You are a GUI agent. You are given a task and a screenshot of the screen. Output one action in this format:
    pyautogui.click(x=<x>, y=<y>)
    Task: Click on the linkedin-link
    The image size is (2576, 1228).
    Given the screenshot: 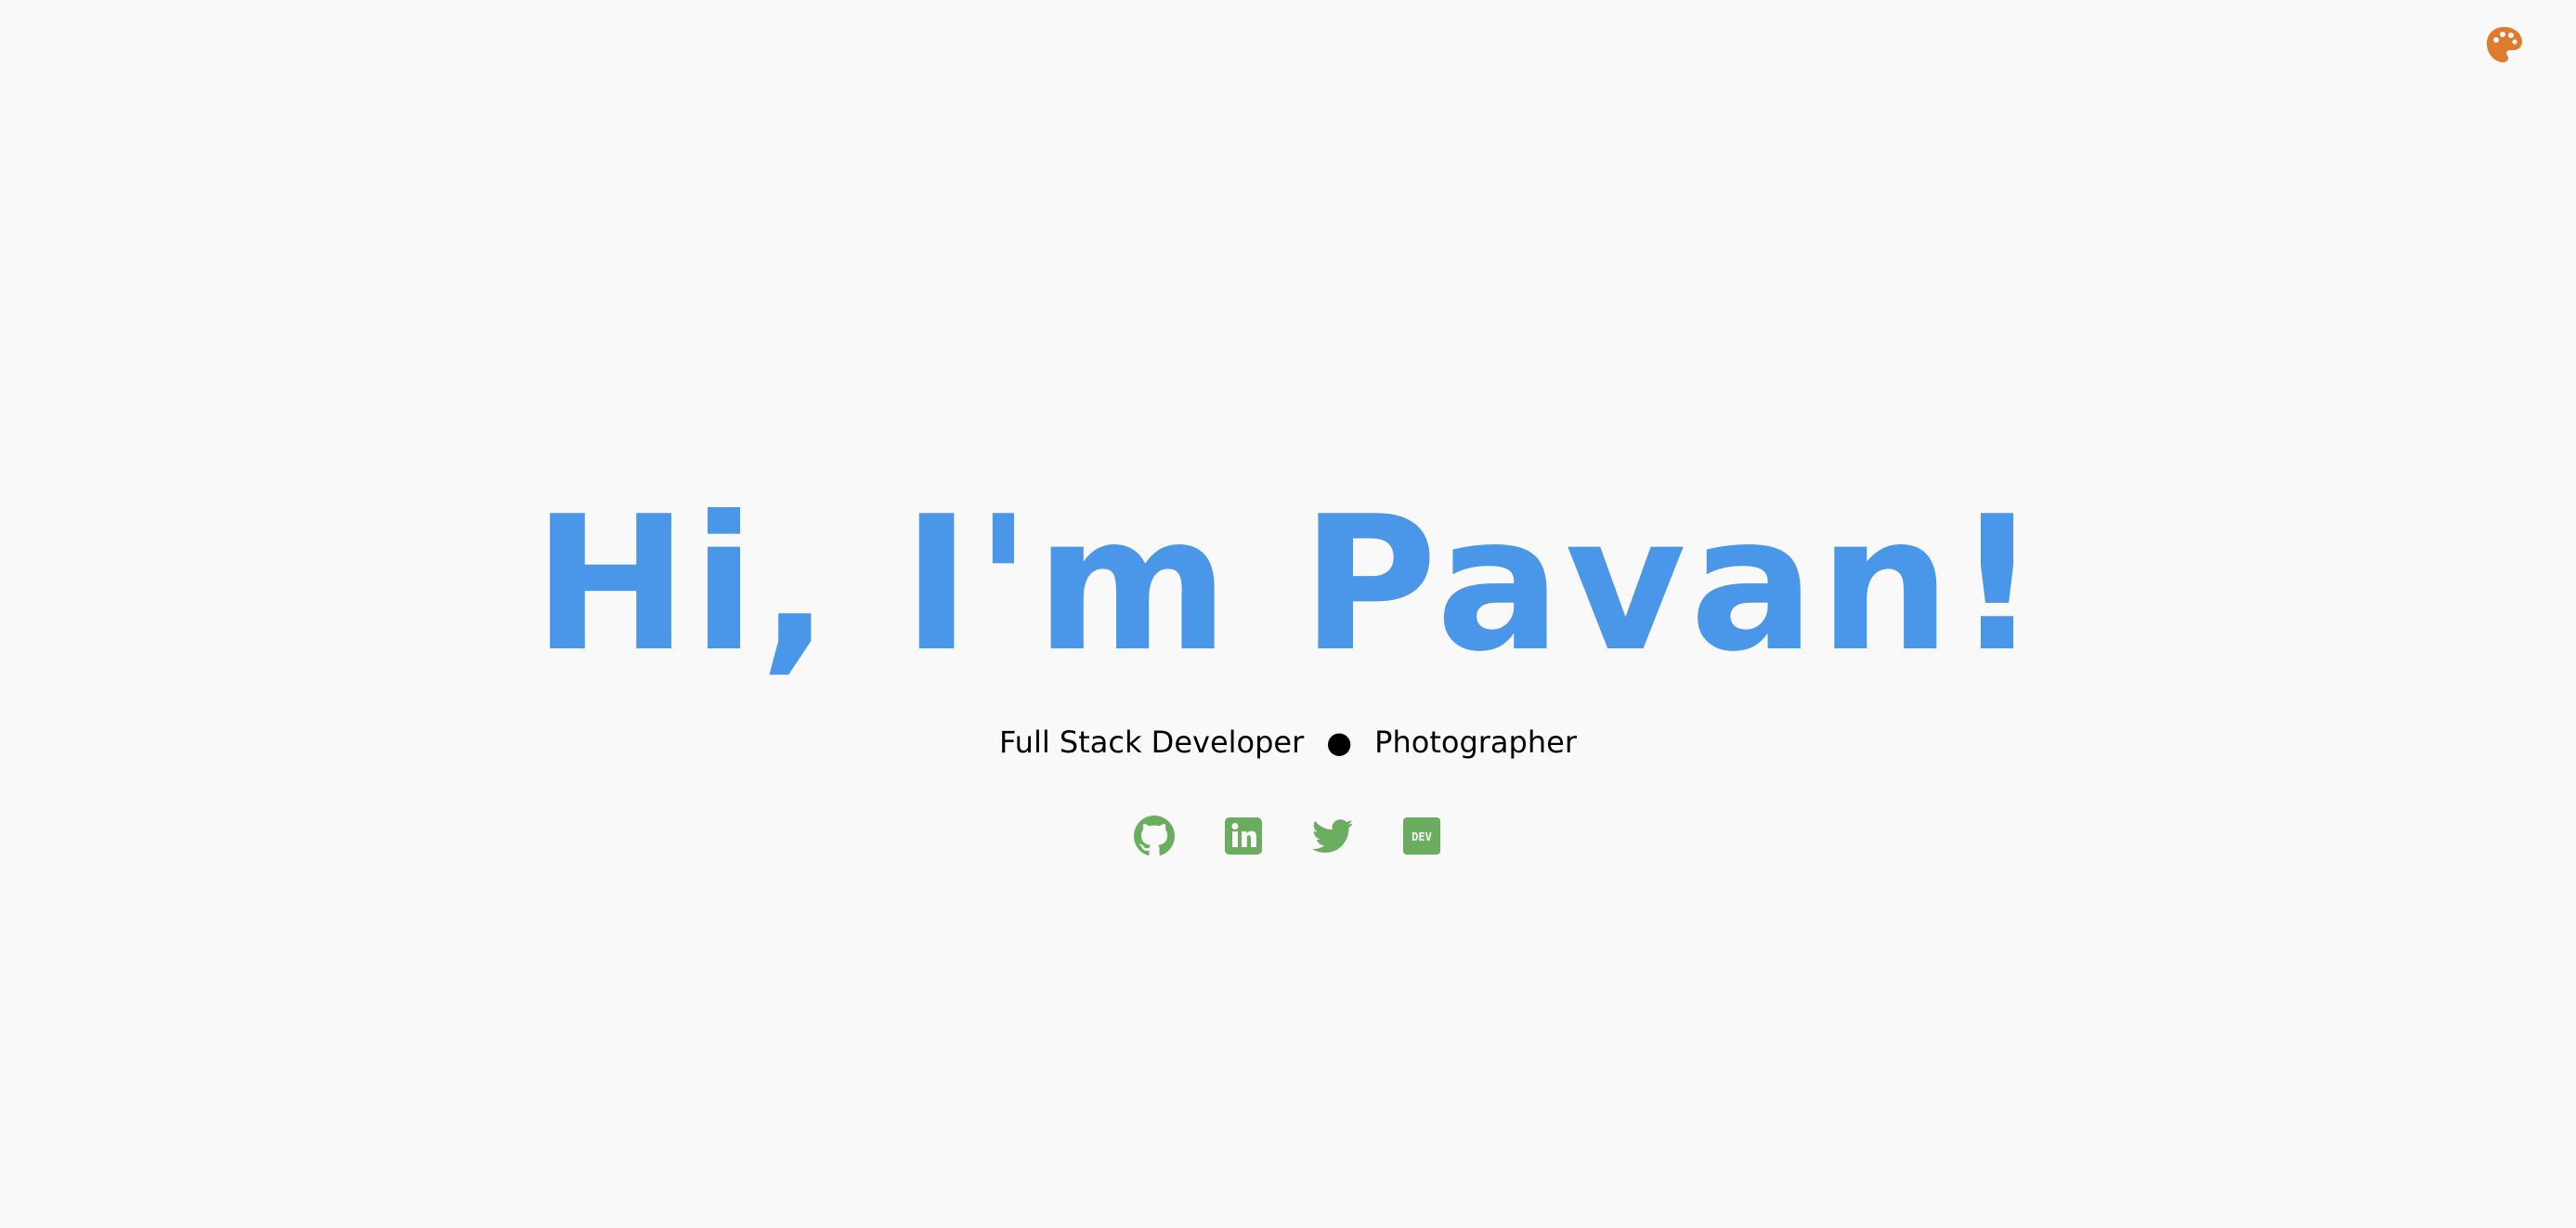 What is the action you would take?
    pyautogui.click(x=1243, y=836)
    